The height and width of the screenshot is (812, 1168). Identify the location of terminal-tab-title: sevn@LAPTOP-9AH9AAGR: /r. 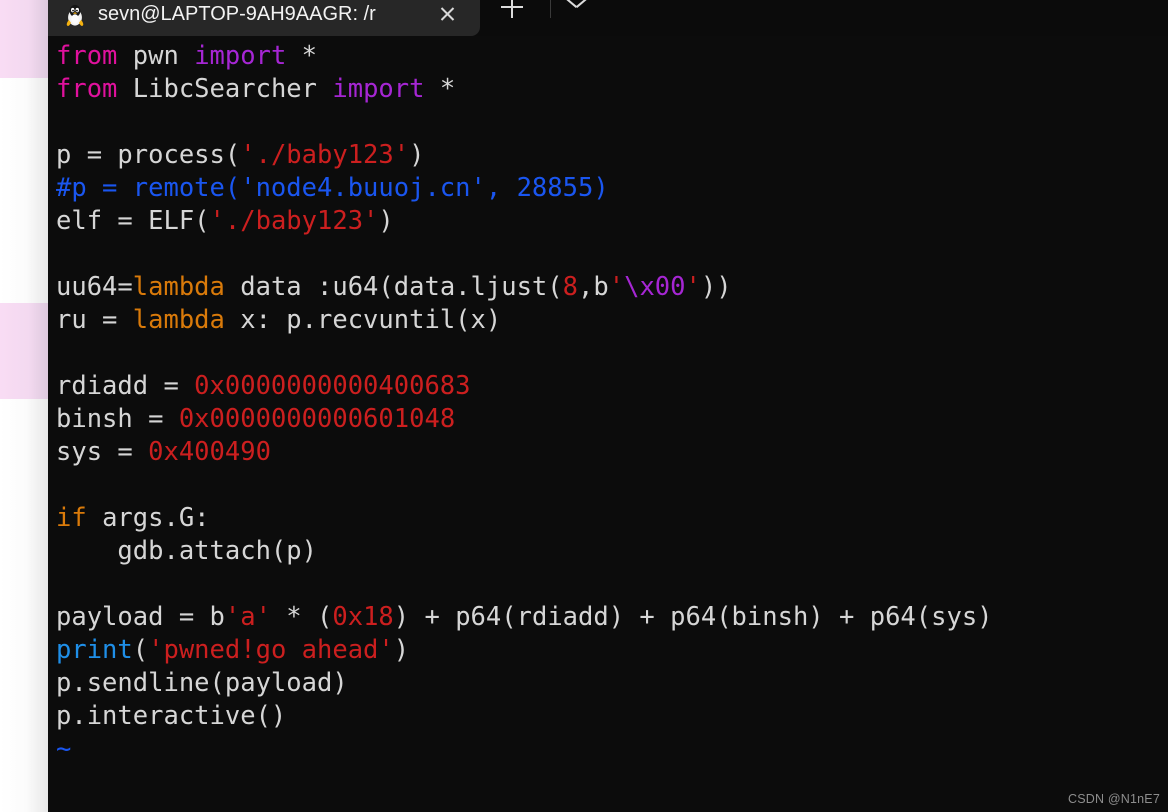
(237, 14).